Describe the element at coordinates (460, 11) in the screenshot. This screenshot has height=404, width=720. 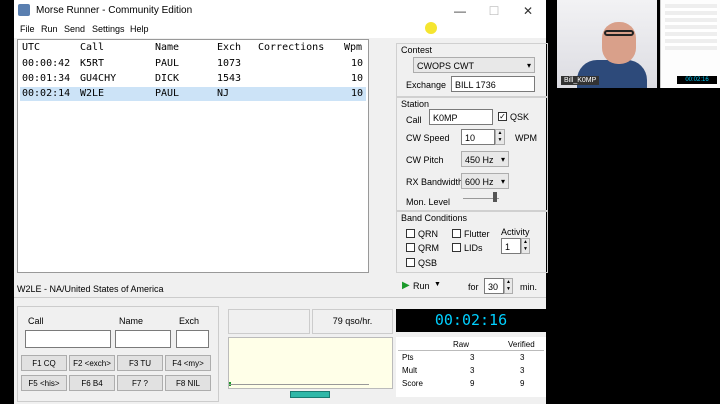
I see `minimize-button: —` at that location.